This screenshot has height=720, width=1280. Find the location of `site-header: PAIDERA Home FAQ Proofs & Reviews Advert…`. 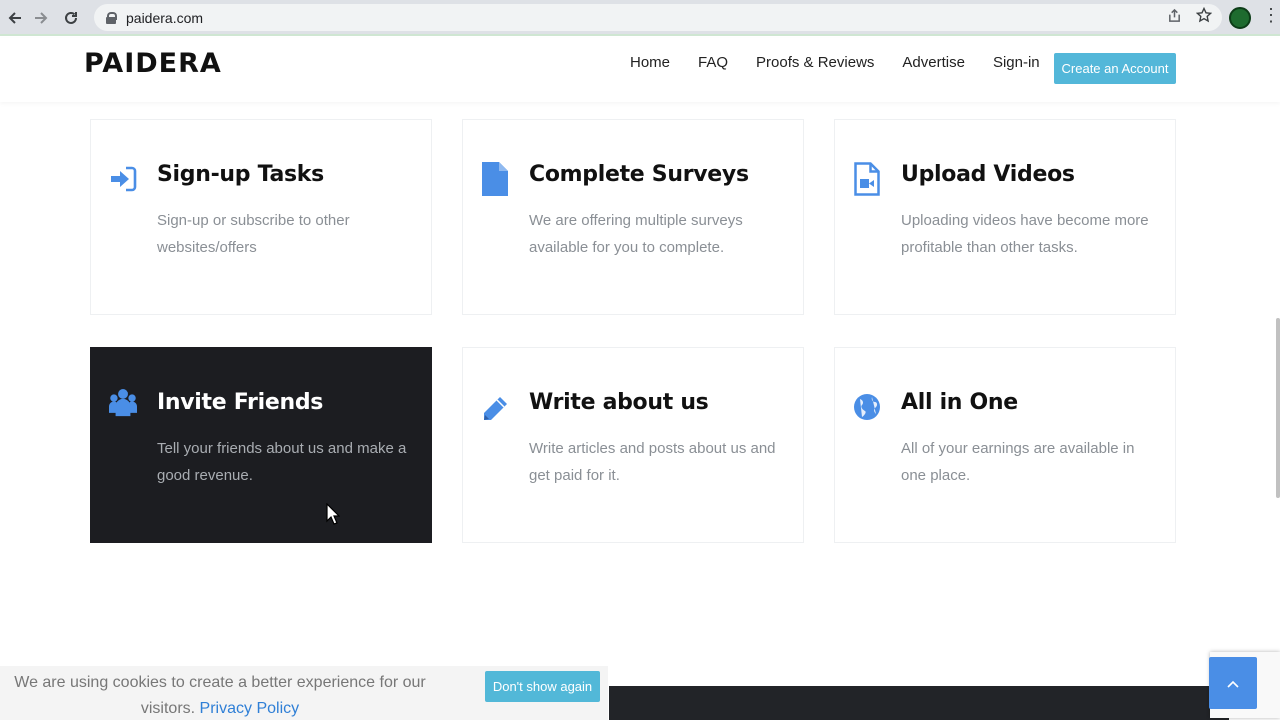

site-header: PAIDERA Home FAQ Proofs & Reviews Advert… is located at coordinates (640, 70).